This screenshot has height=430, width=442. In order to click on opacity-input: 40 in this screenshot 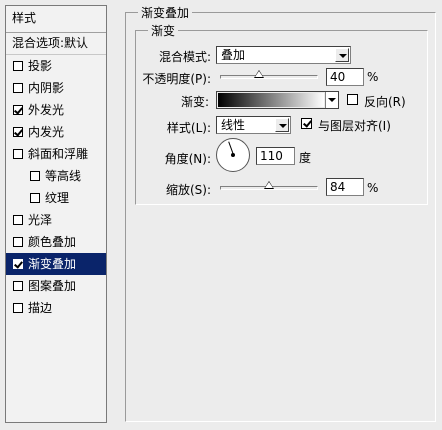, I will do `click(345, 77)`.